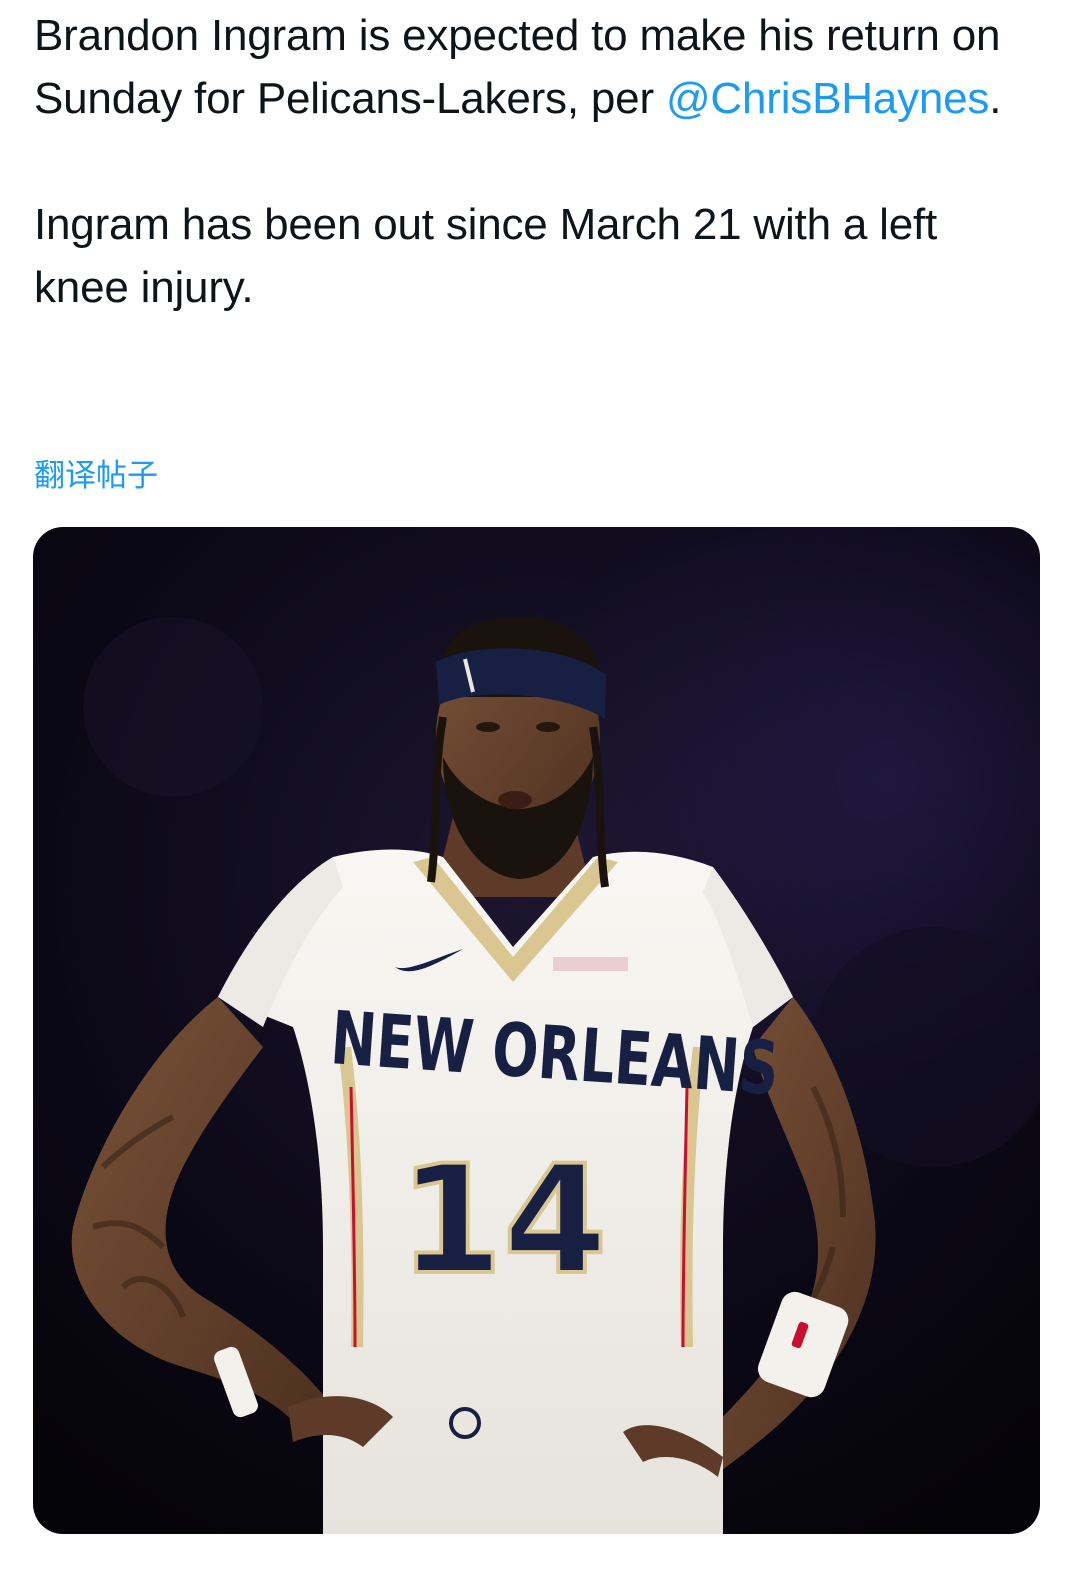 The image size is (1080, 1578). I want to click on tweet-paragraph-1-end: ., so click(995, 98).